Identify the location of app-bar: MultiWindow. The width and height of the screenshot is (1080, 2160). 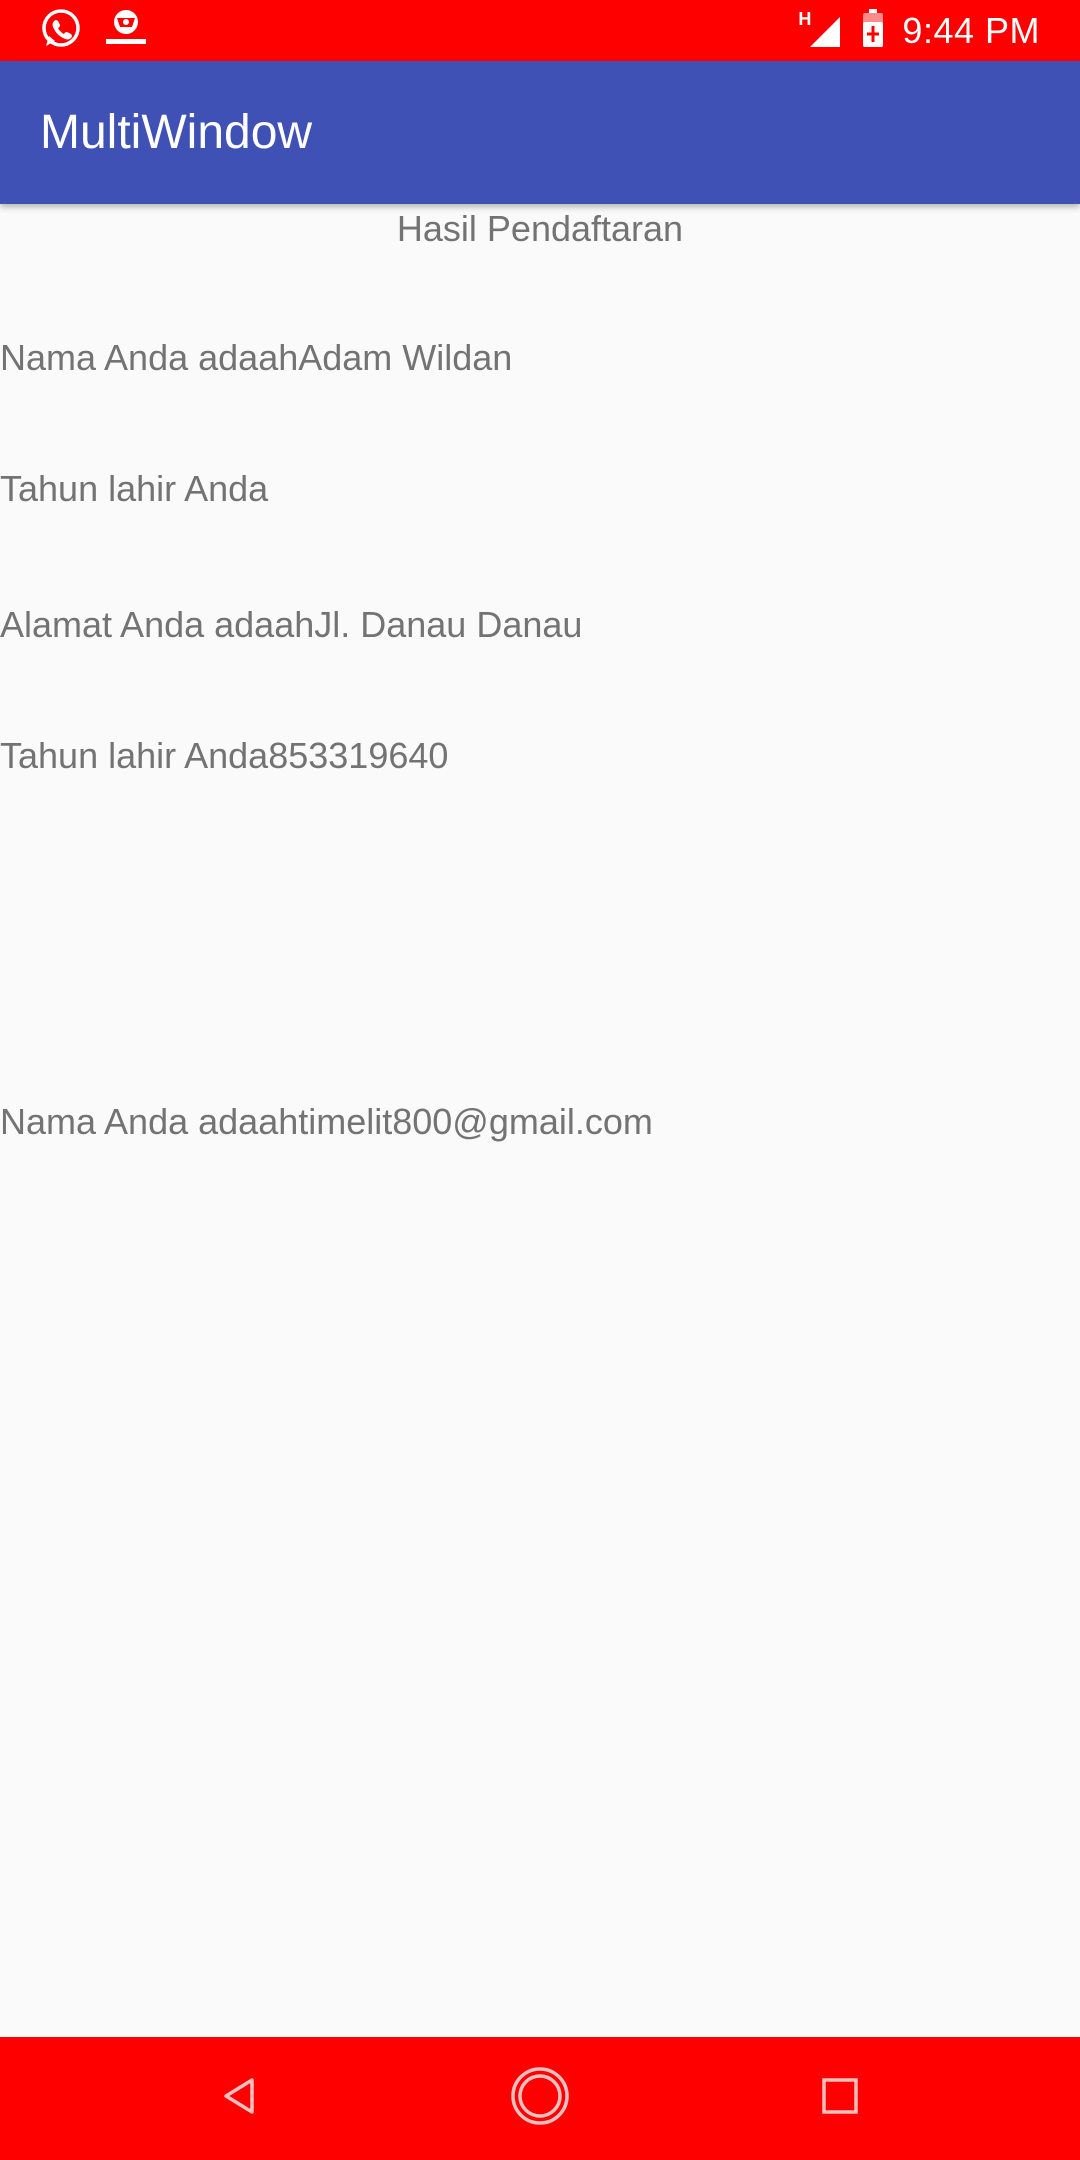
(540, 132).